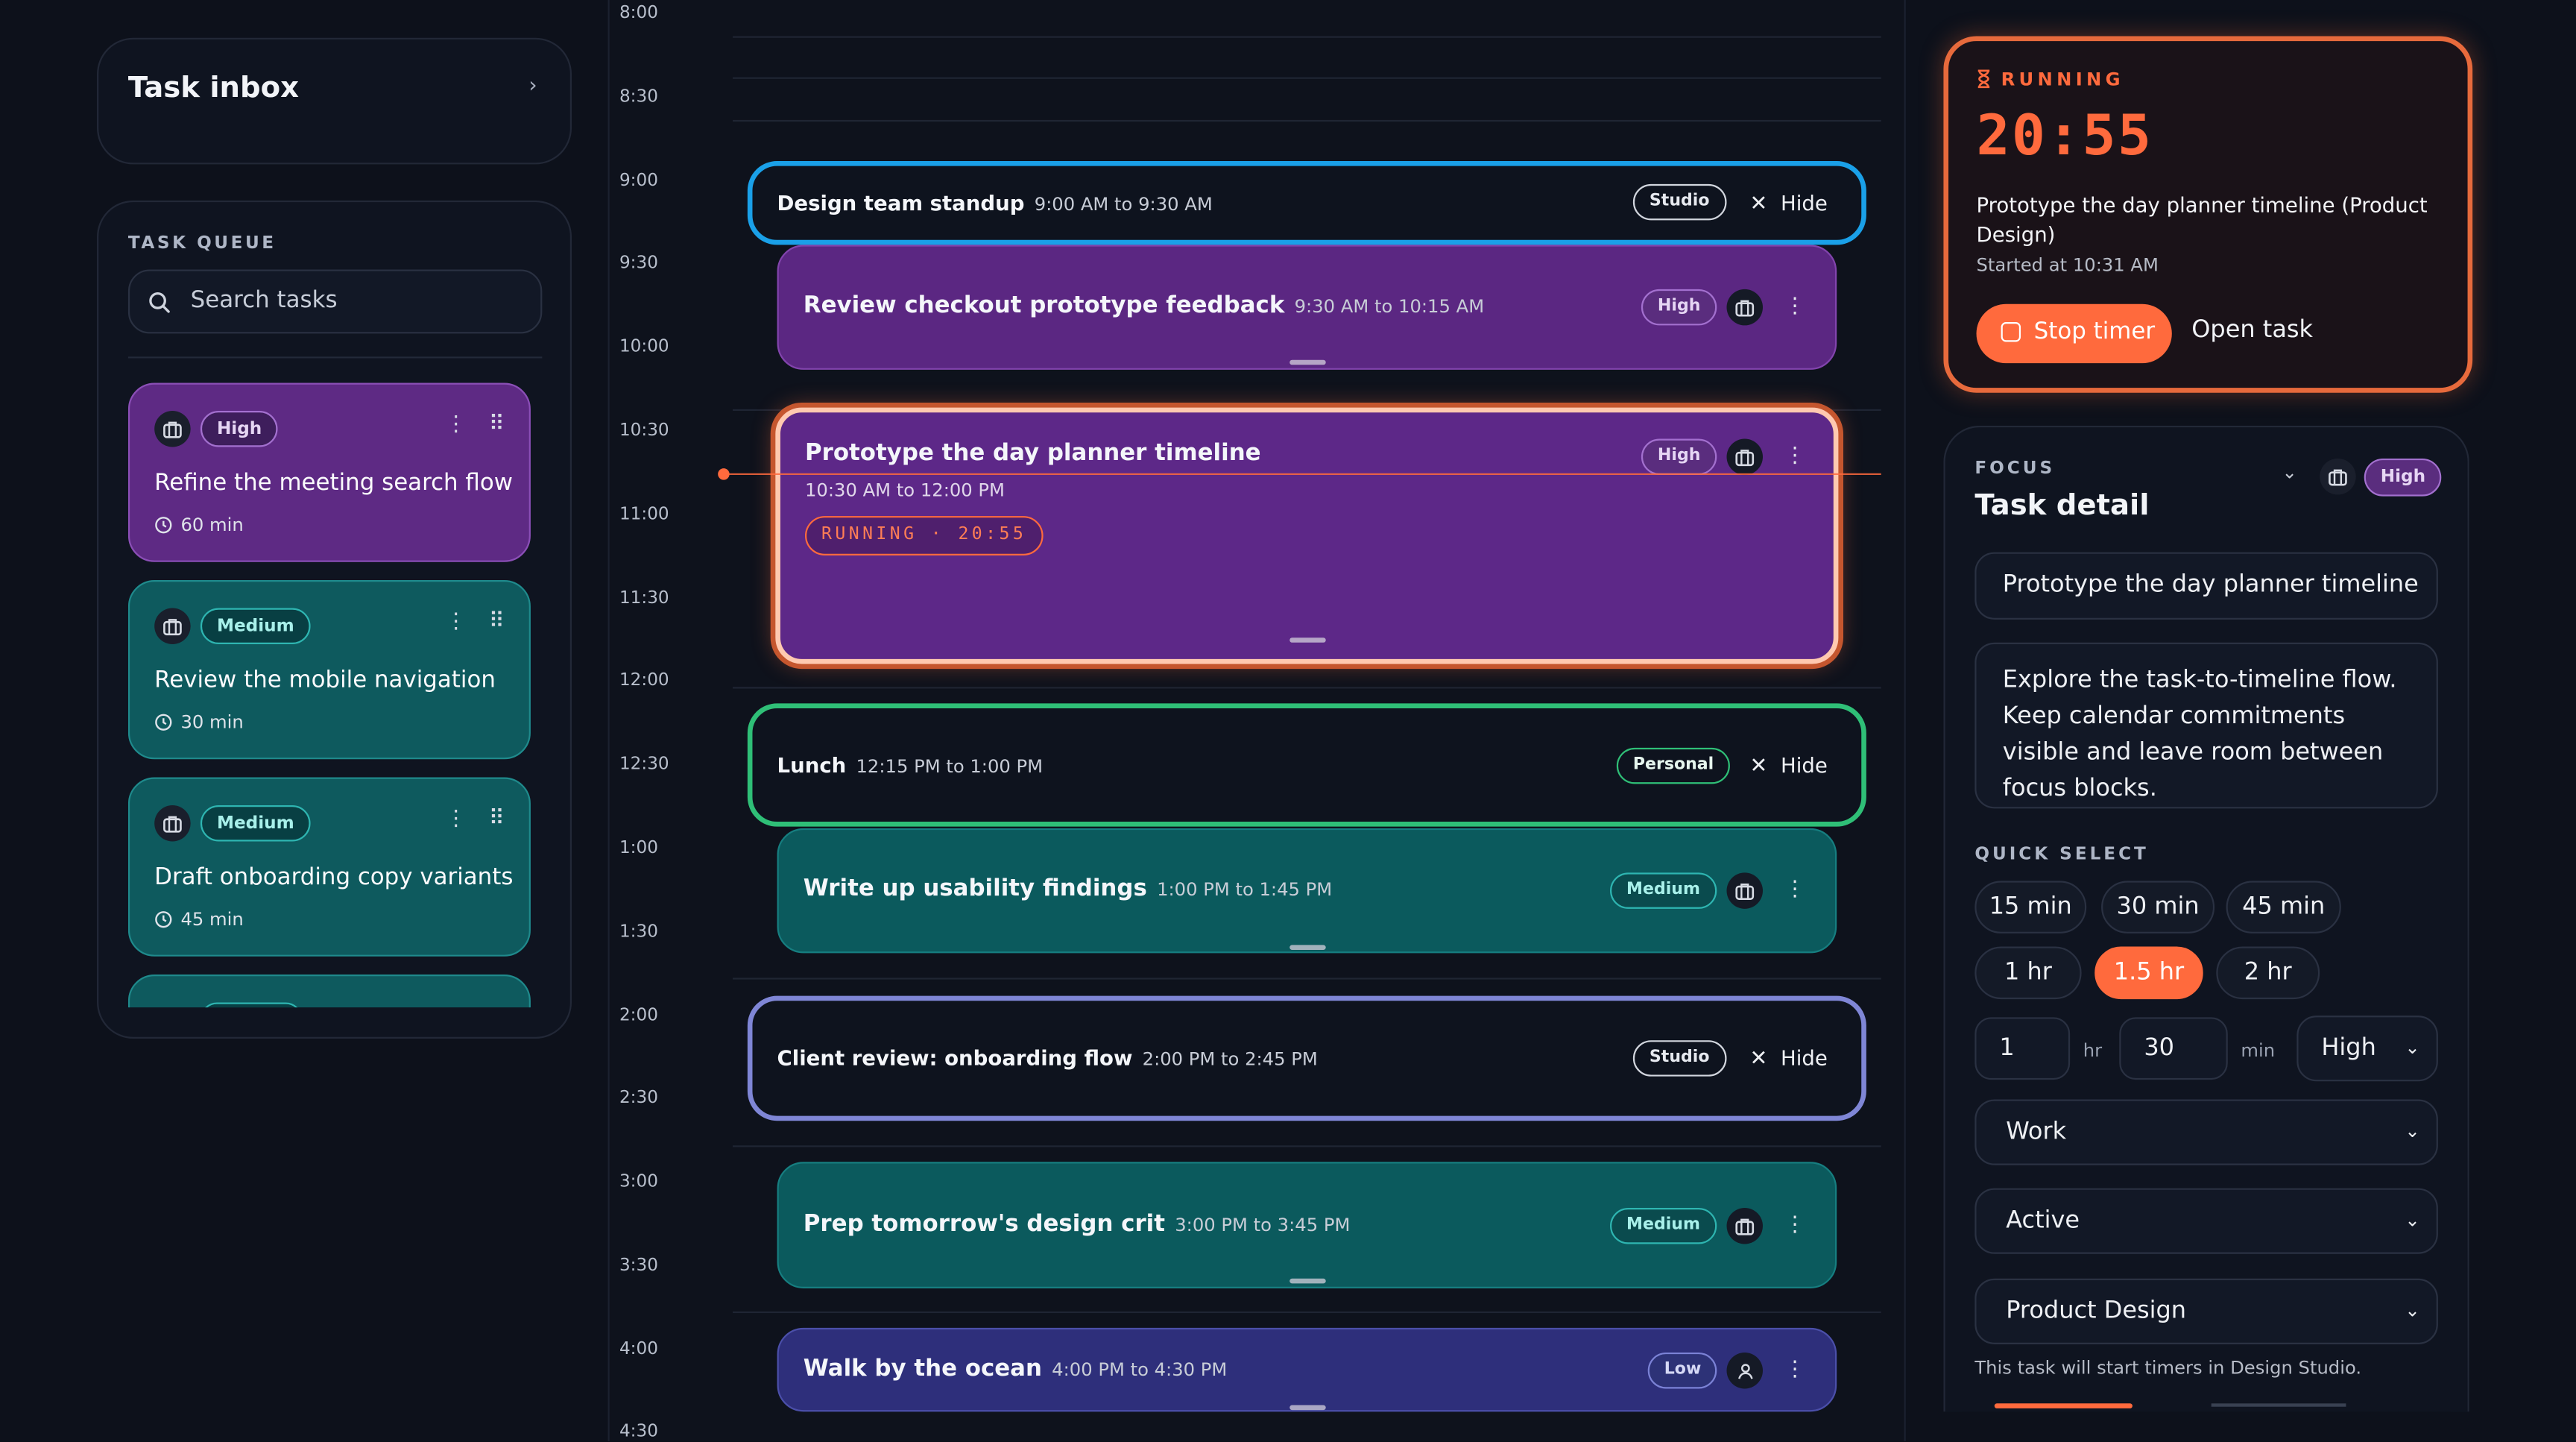 This screenshot has height=1442, width=2576. I want to click on hour-label: 11:30, so click(644, 598).